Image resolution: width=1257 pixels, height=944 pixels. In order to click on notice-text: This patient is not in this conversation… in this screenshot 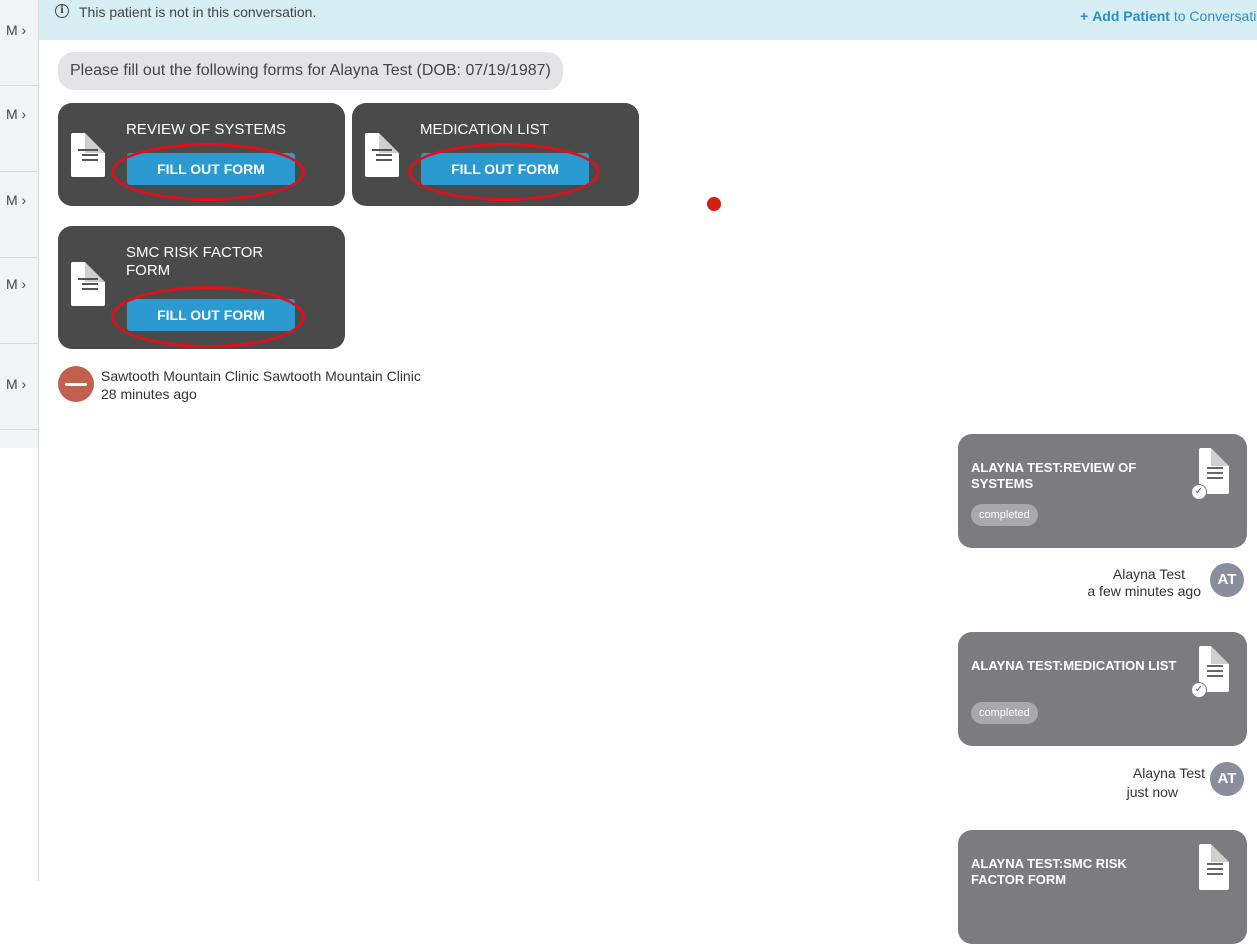, I will do `click(198, 12)`.